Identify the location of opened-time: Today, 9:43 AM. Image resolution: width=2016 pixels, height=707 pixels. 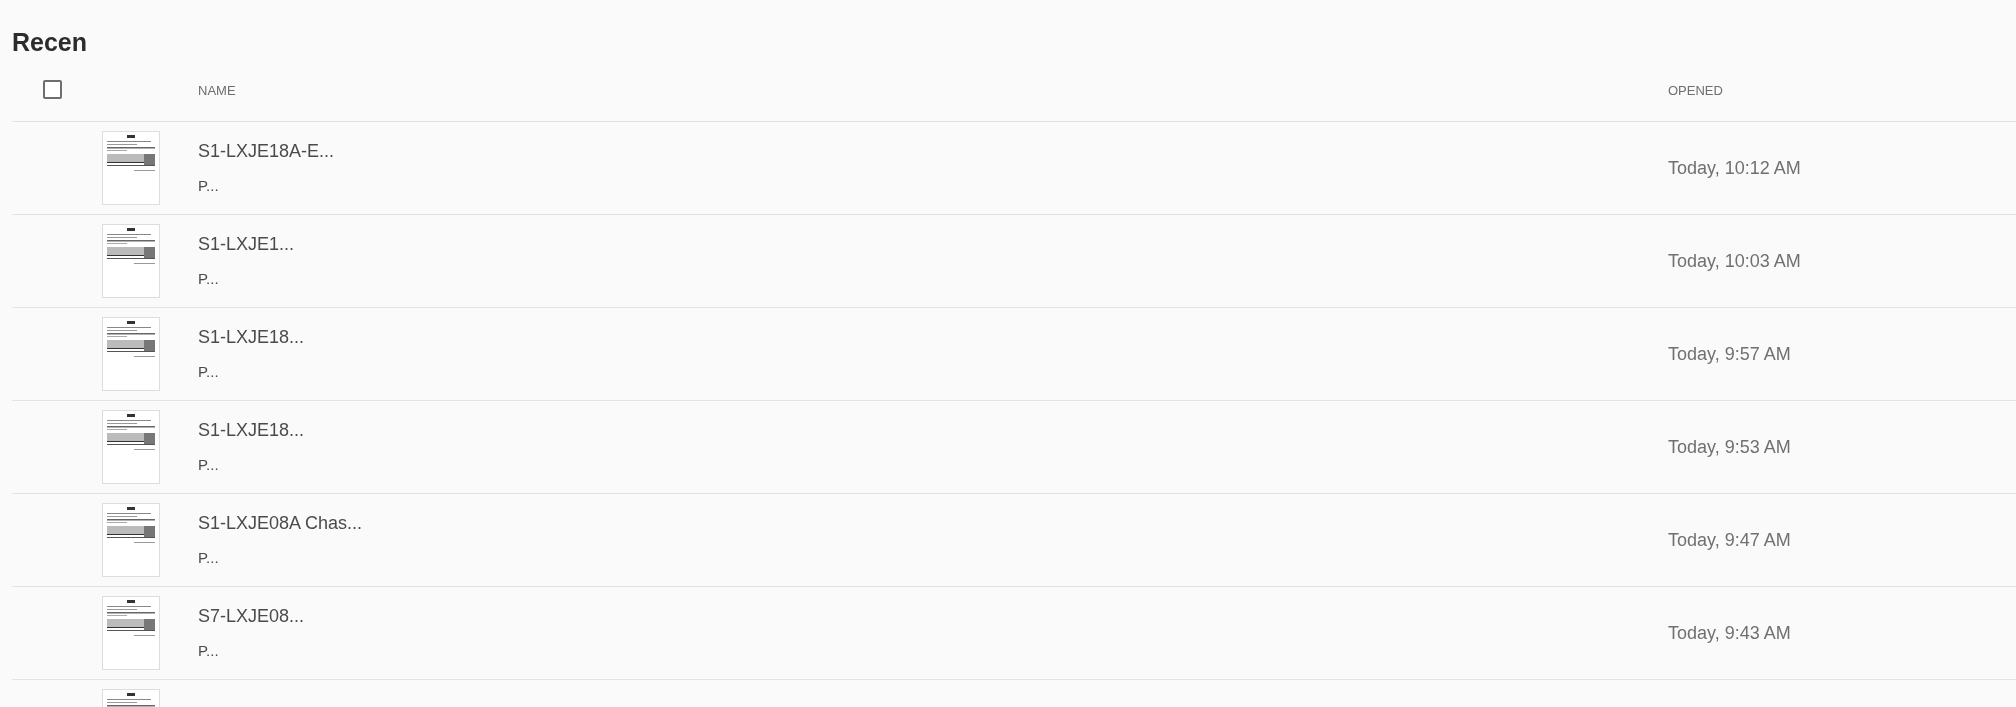
(1729, 632).